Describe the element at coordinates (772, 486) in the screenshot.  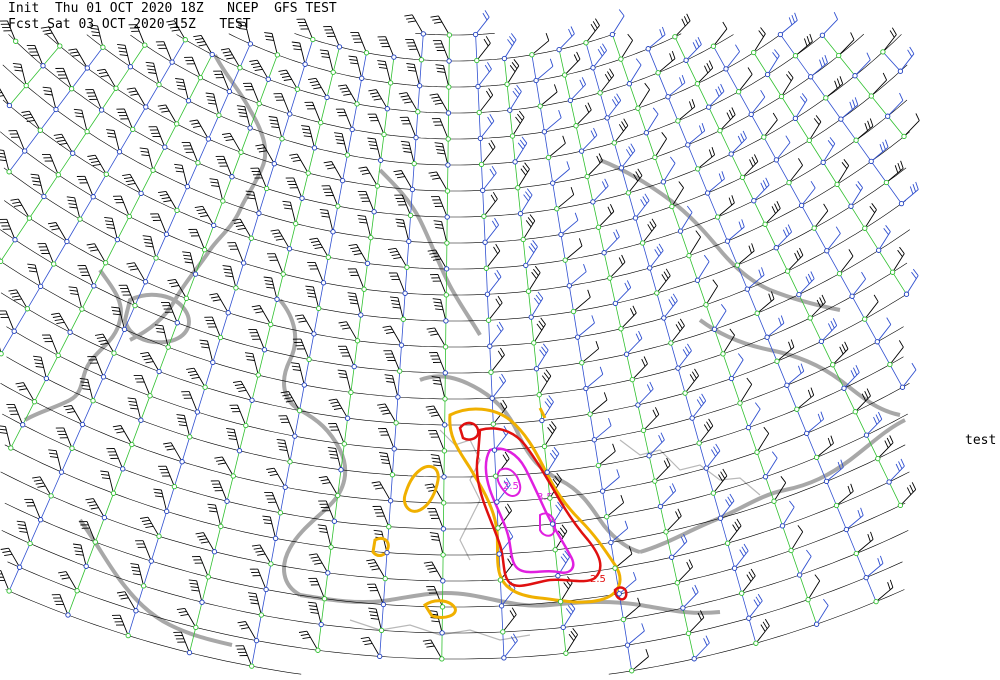
I see `coastline-east` at that location.